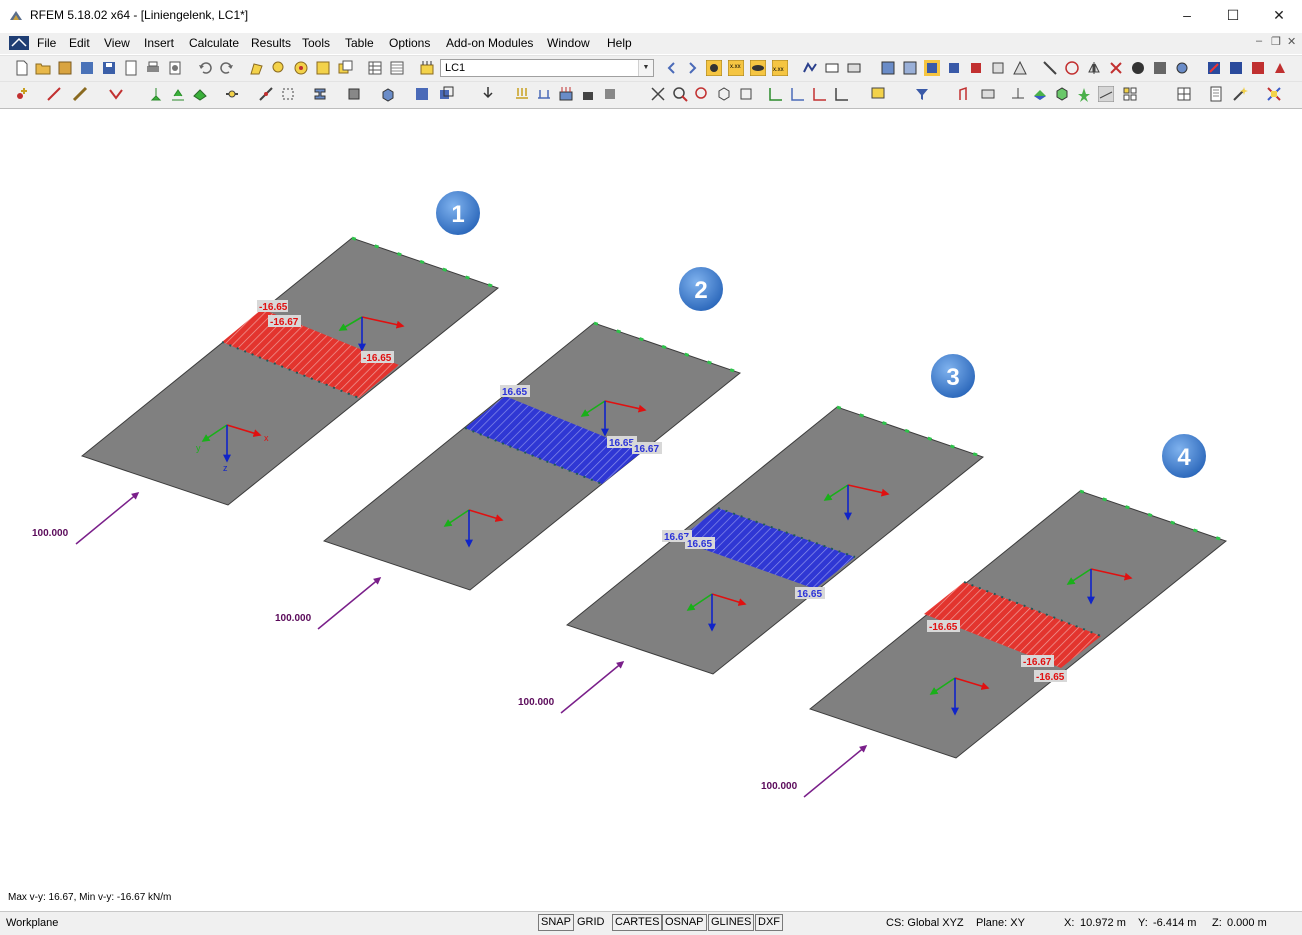 The height and width of the screenshot is (935, 1302). Describe the element at coordinates (692, 68) in the screenshot. I see `next-load-case-icon` at that location.